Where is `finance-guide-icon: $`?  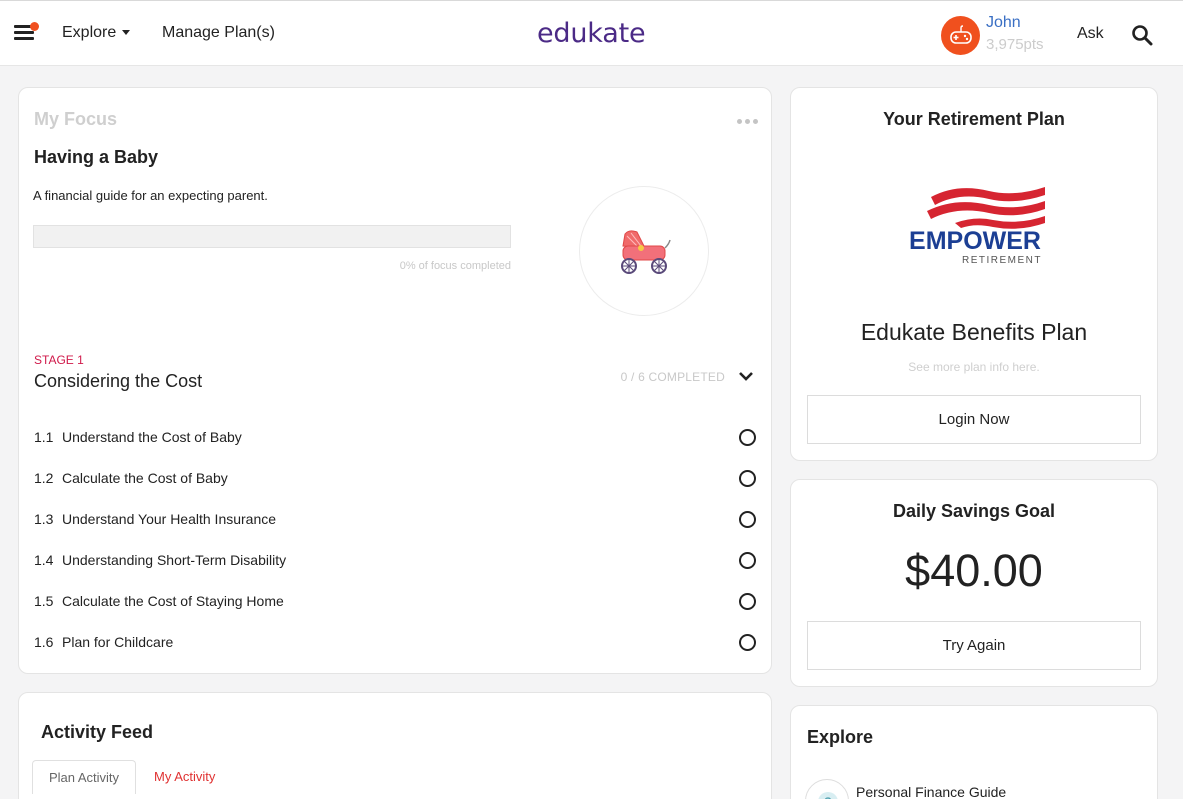 finance-guide-icon: $ is located at coordinates (827, 789).